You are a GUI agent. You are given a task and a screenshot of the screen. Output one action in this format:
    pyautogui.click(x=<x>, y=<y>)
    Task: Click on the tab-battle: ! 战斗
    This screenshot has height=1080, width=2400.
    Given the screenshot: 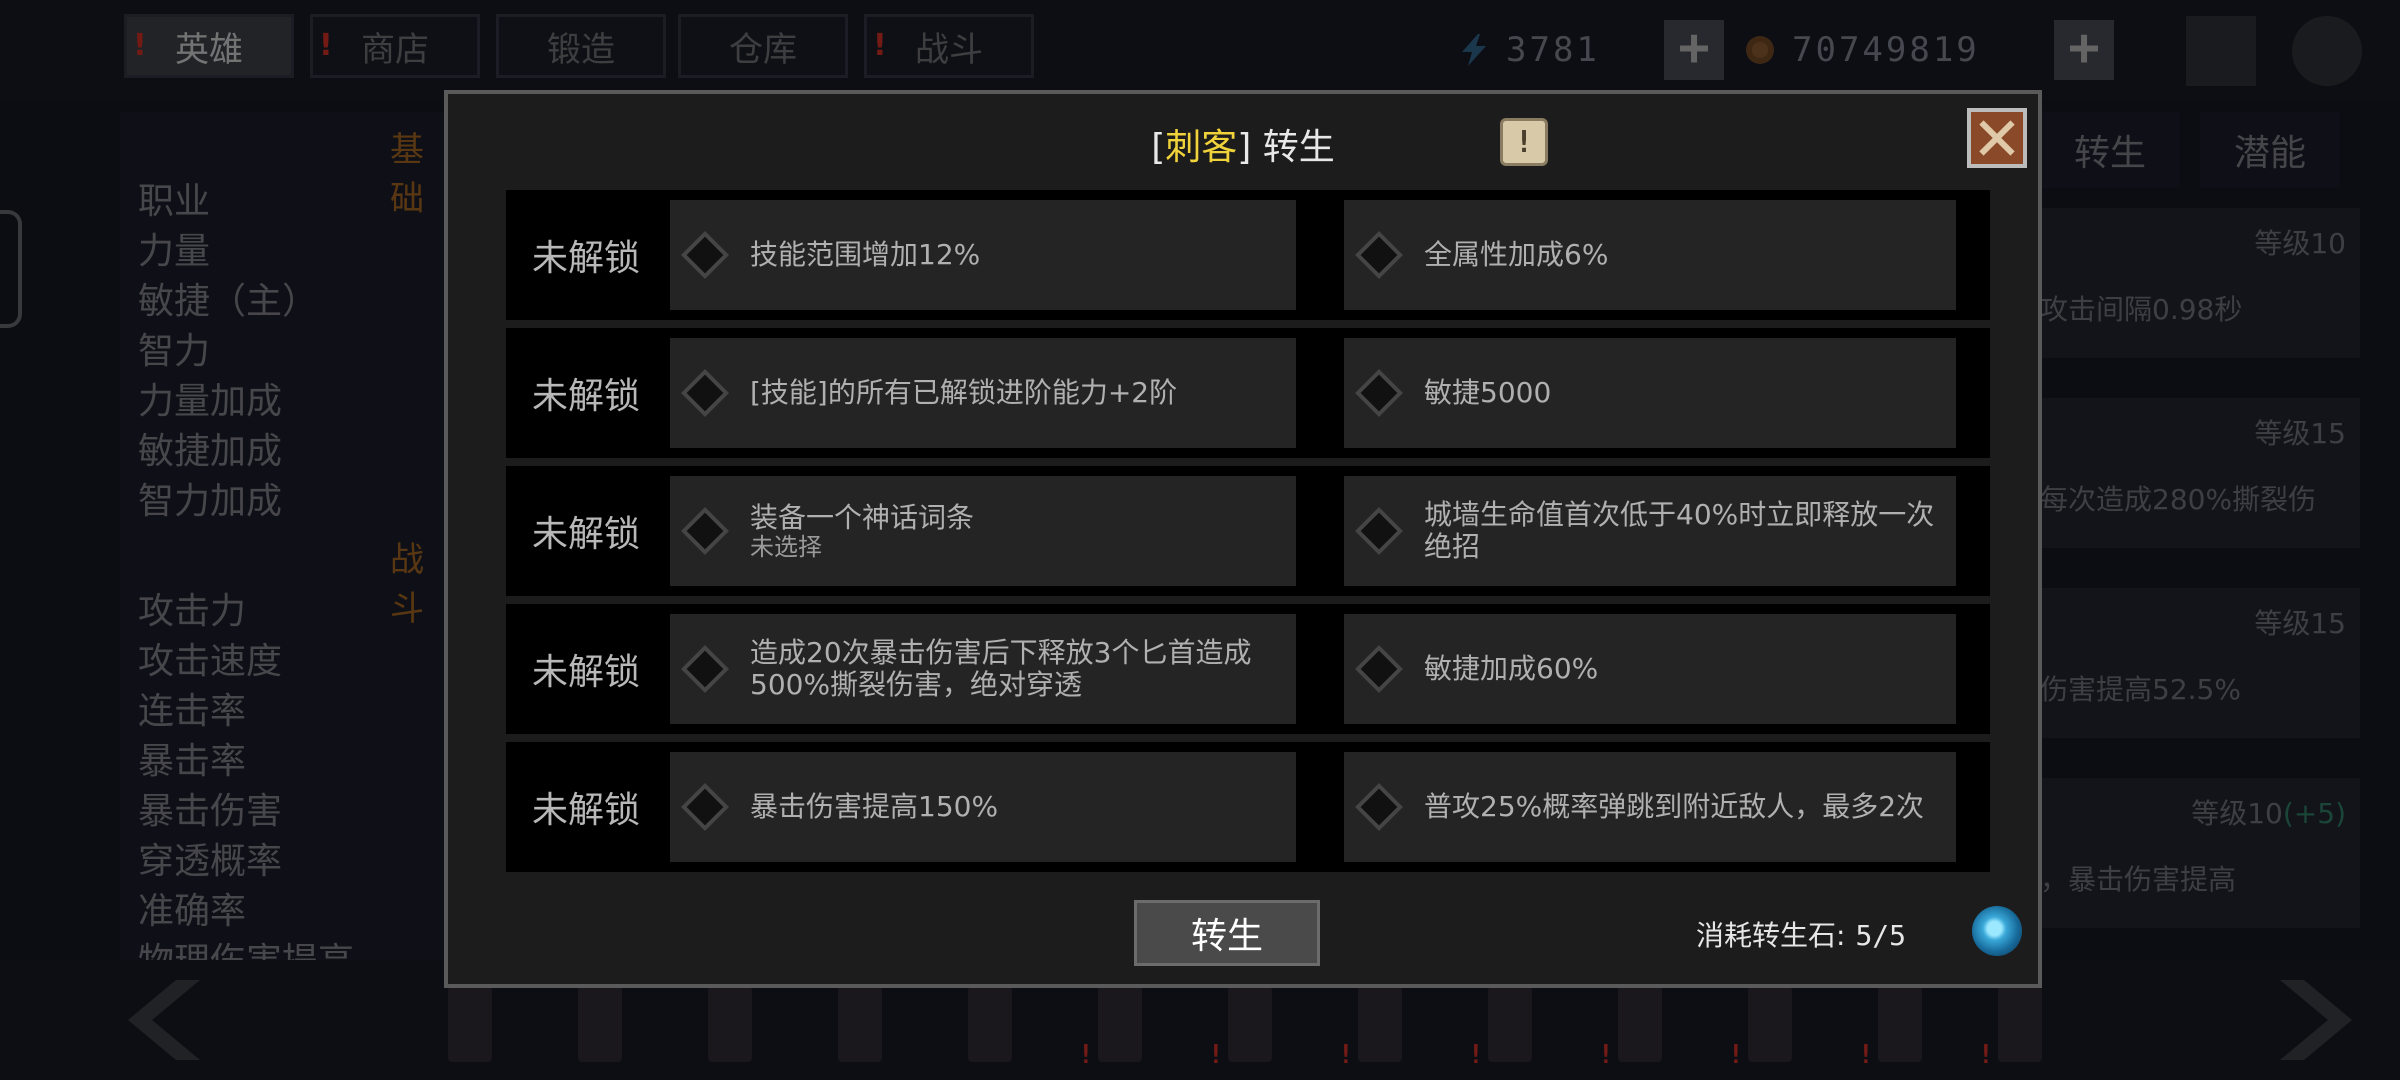 What is the action you would take?
    pyautogui.click(x=949, y=46)
    